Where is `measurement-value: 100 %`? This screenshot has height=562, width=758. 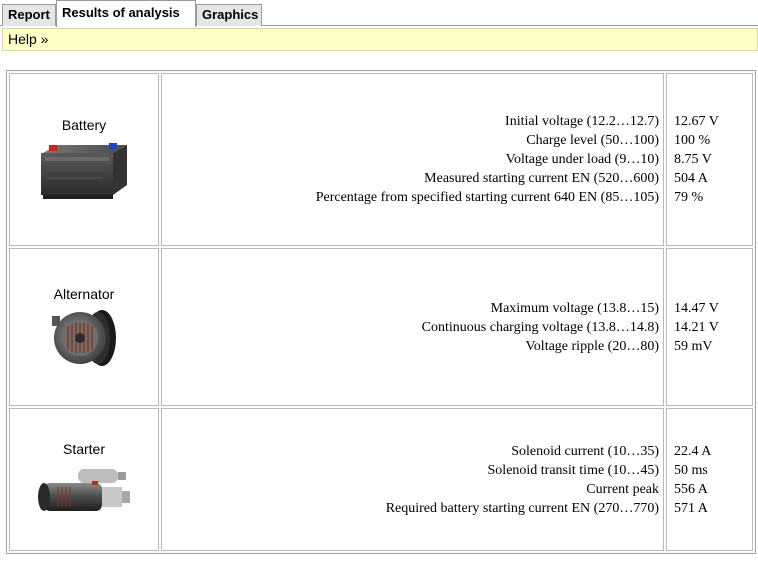
measurement-value: 100 % is located at coordinates (692, 140).